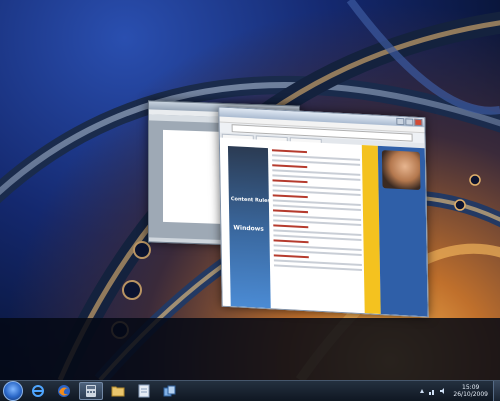  I want to click on firefox-icon, so click(64, 391).